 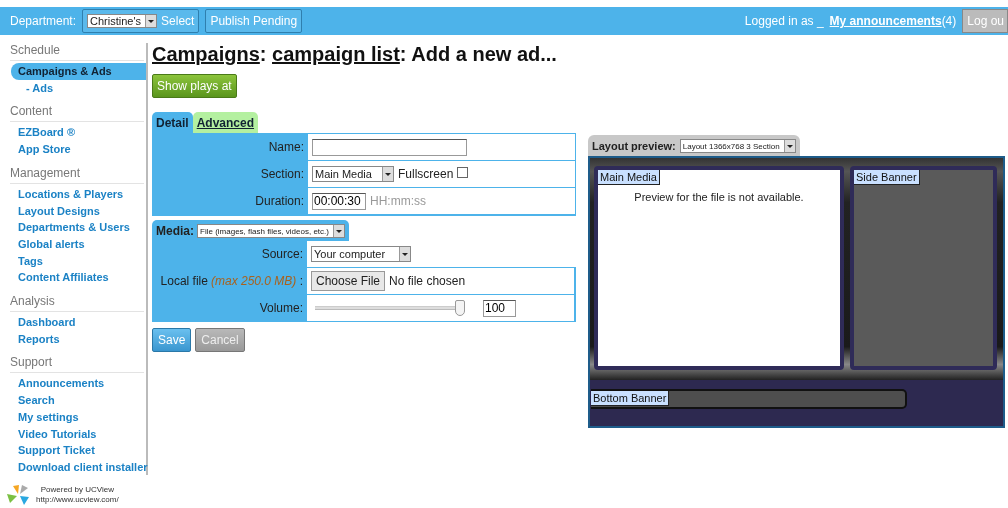 What do you see at coordinates (225, 122) in the screenshot?
I see `tab: Advanced` at bounding box center [225, 122].